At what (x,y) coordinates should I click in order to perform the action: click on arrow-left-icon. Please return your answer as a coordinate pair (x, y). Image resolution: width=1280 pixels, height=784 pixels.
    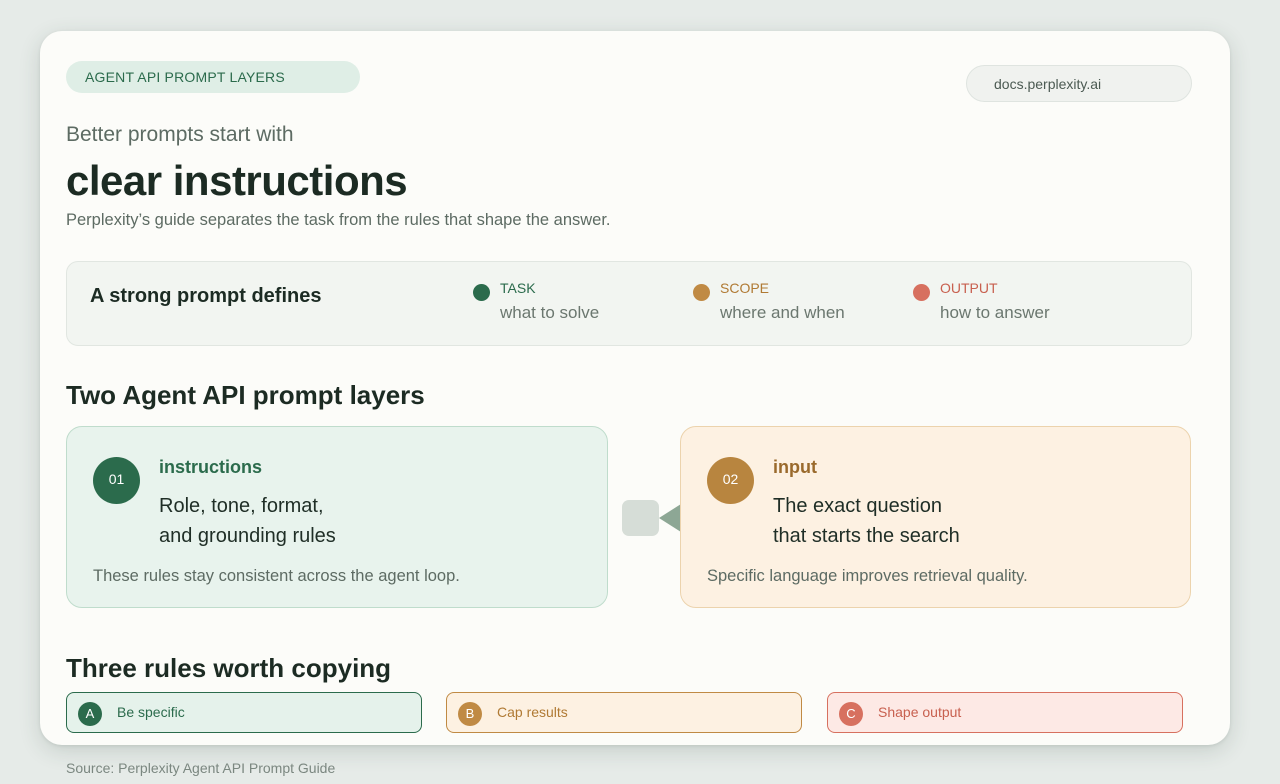
    Looking at the image, I should click on (670, 518).